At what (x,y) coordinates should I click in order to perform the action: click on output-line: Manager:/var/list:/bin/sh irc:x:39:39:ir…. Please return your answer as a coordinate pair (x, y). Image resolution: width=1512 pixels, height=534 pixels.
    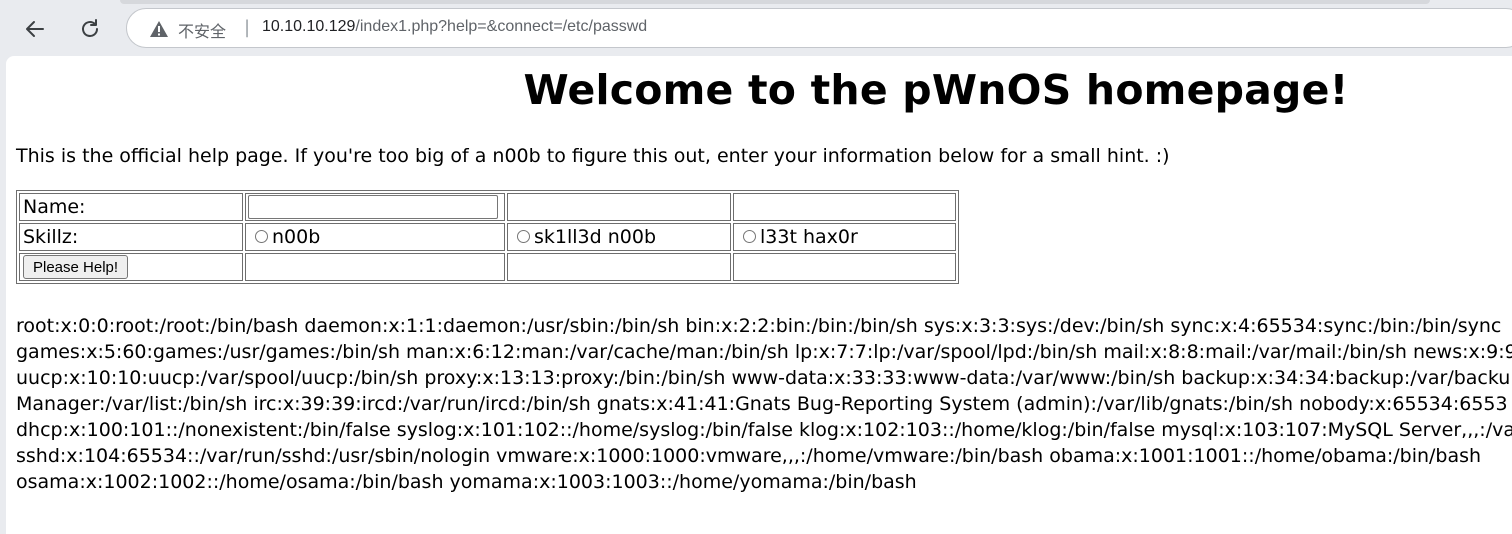
    Looking at the image, I should click on (762, 404).